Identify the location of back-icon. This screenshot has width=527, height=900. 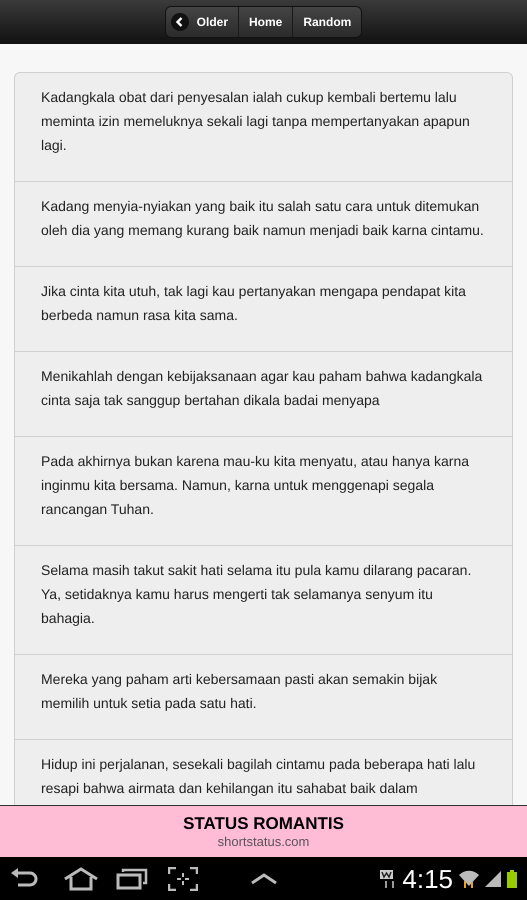
(24, 879).